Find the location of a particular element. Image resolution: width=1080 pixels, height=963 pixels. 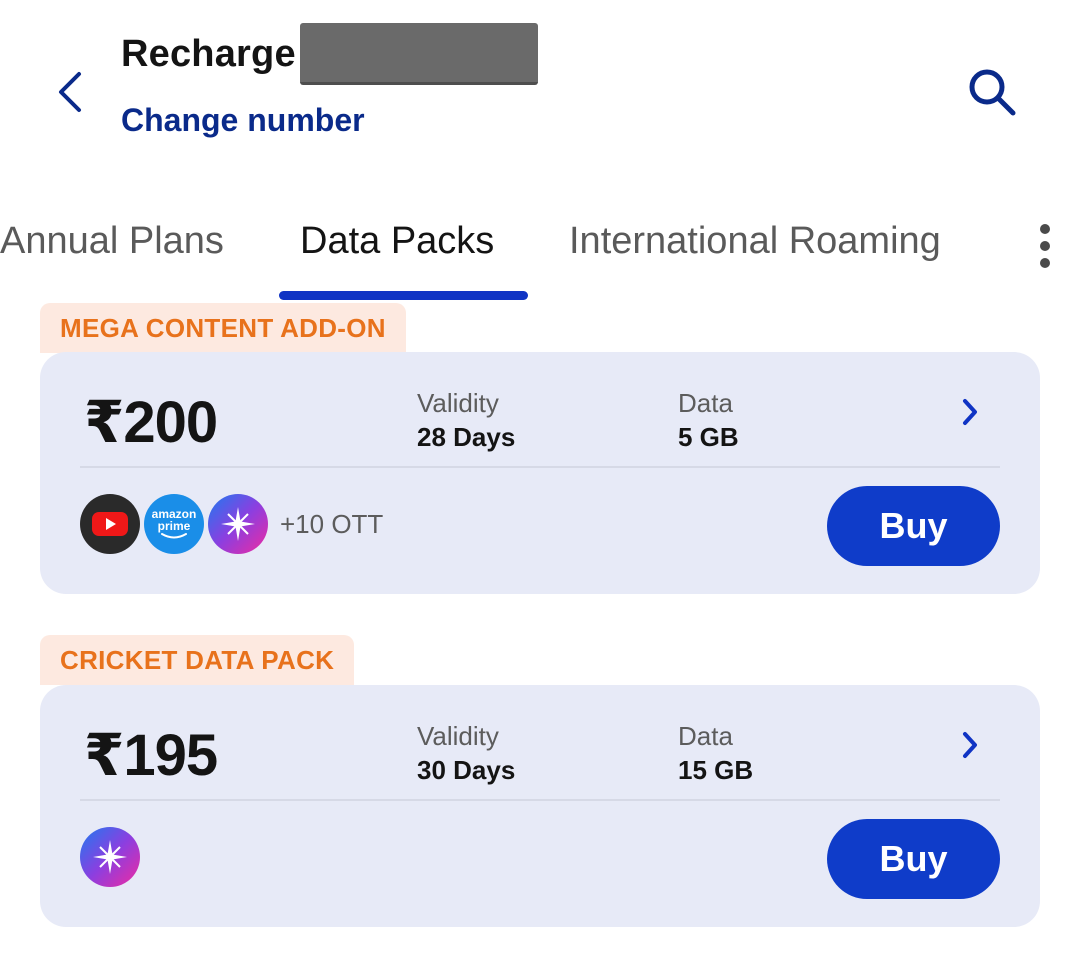

youtube-icon is located at coordinates (110, 524).